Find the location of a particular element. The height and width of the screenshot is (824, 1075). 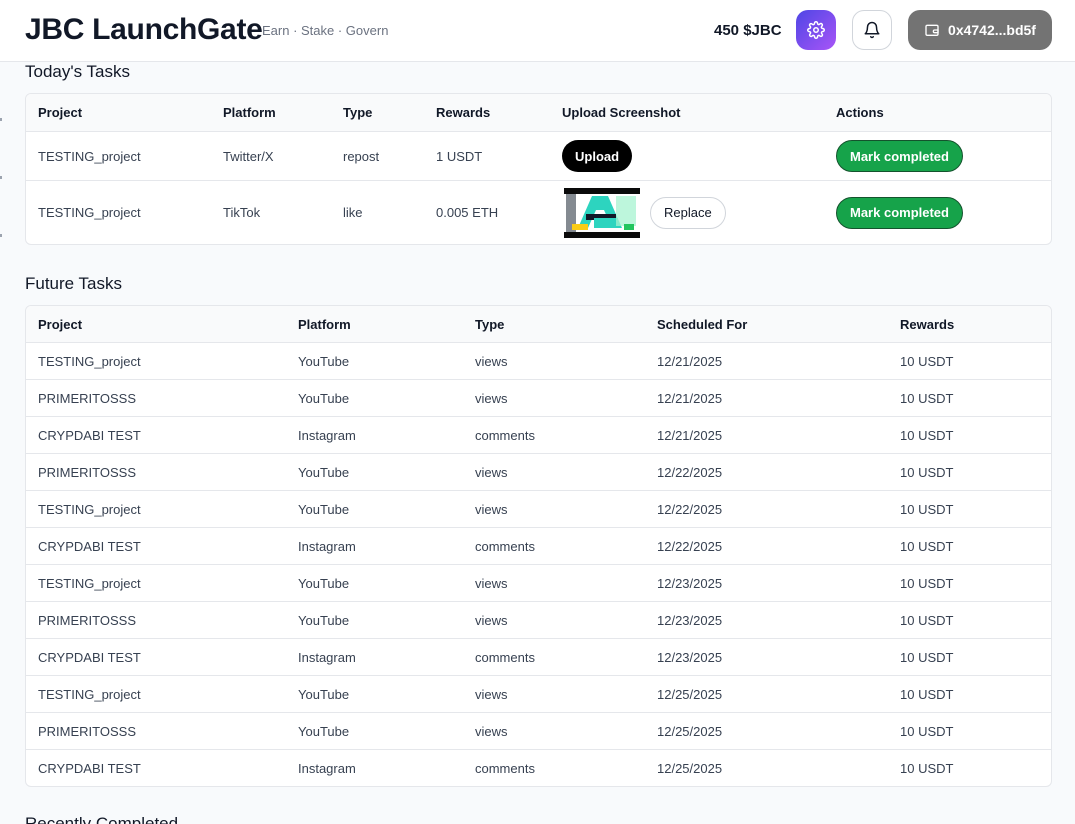

settings-button is located at coordinates (816, 30).